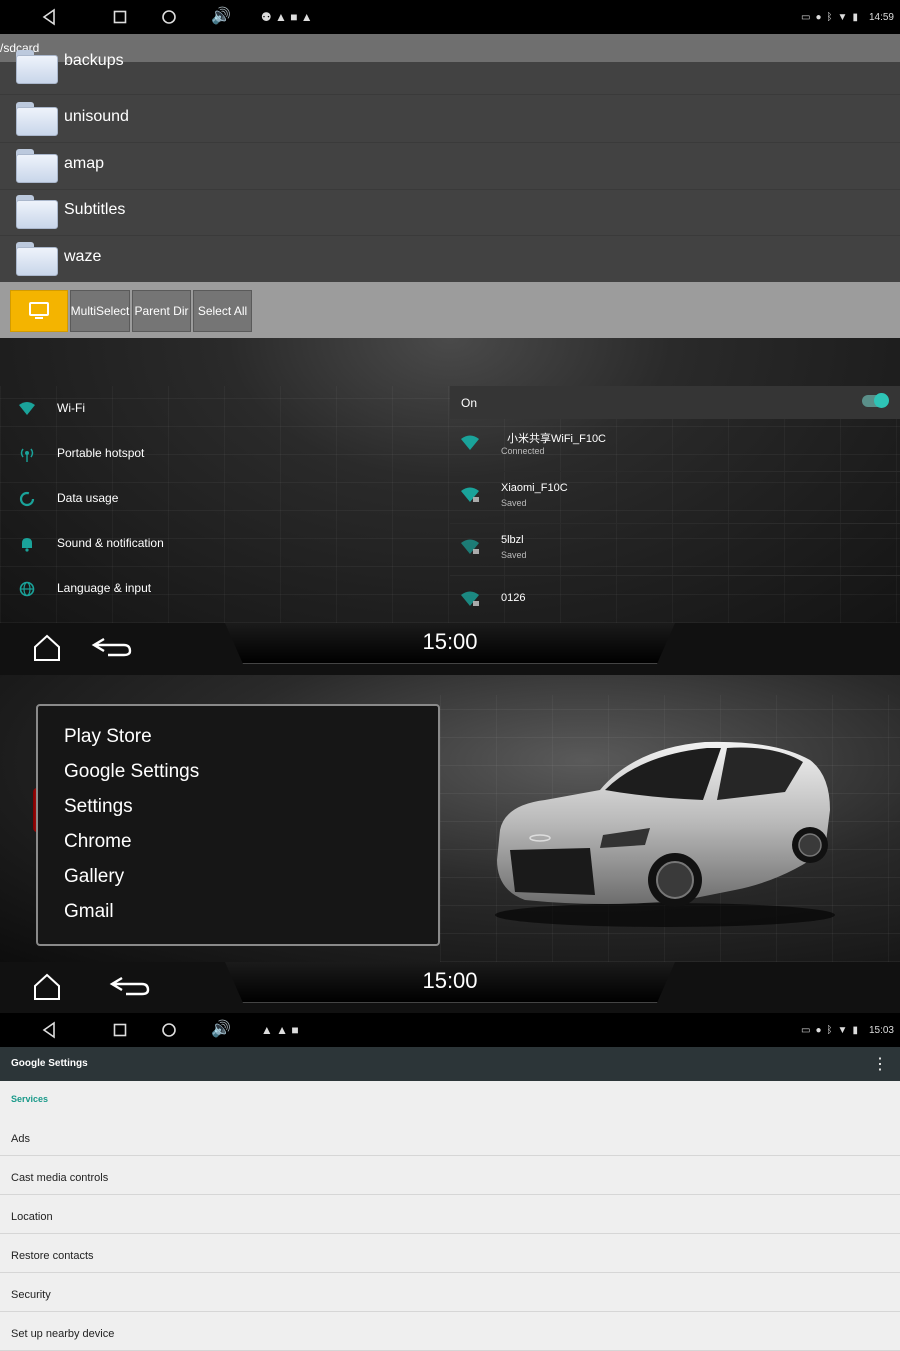 Image resolution: width=900 pixels, height=1351 pixels. What do you see at coordinates (108, 737) in the screenshot?
I see `app-play-store: Play Store` at bounding box center [108, 737].